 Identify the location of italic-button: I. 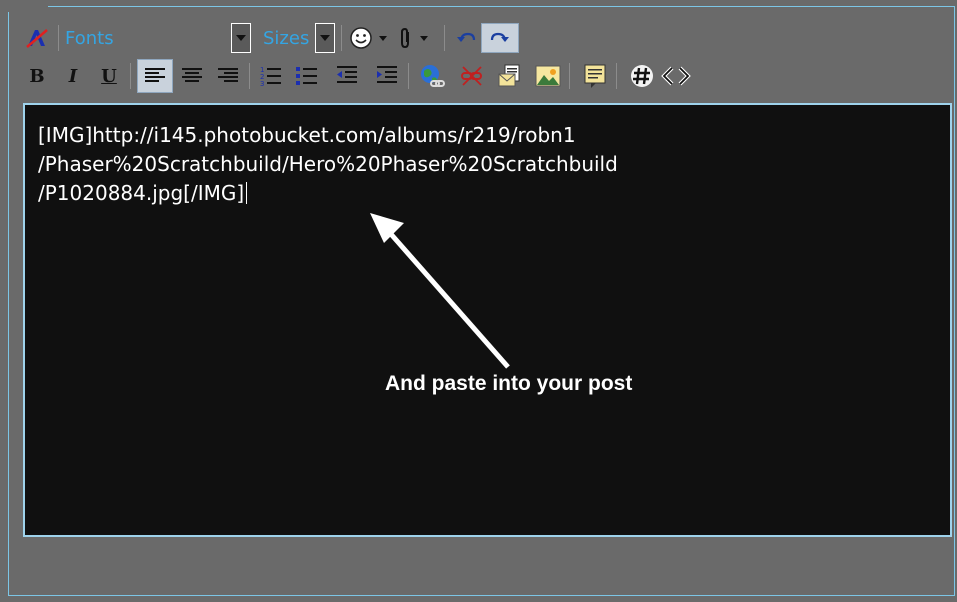
(73, 76).